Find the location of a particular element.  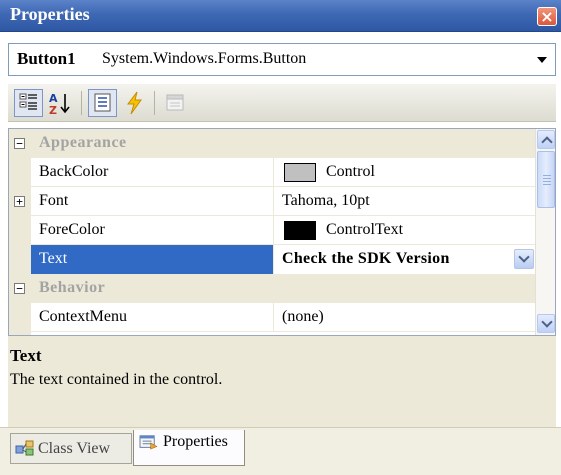

properties-button is located at coordinates (102, 103).